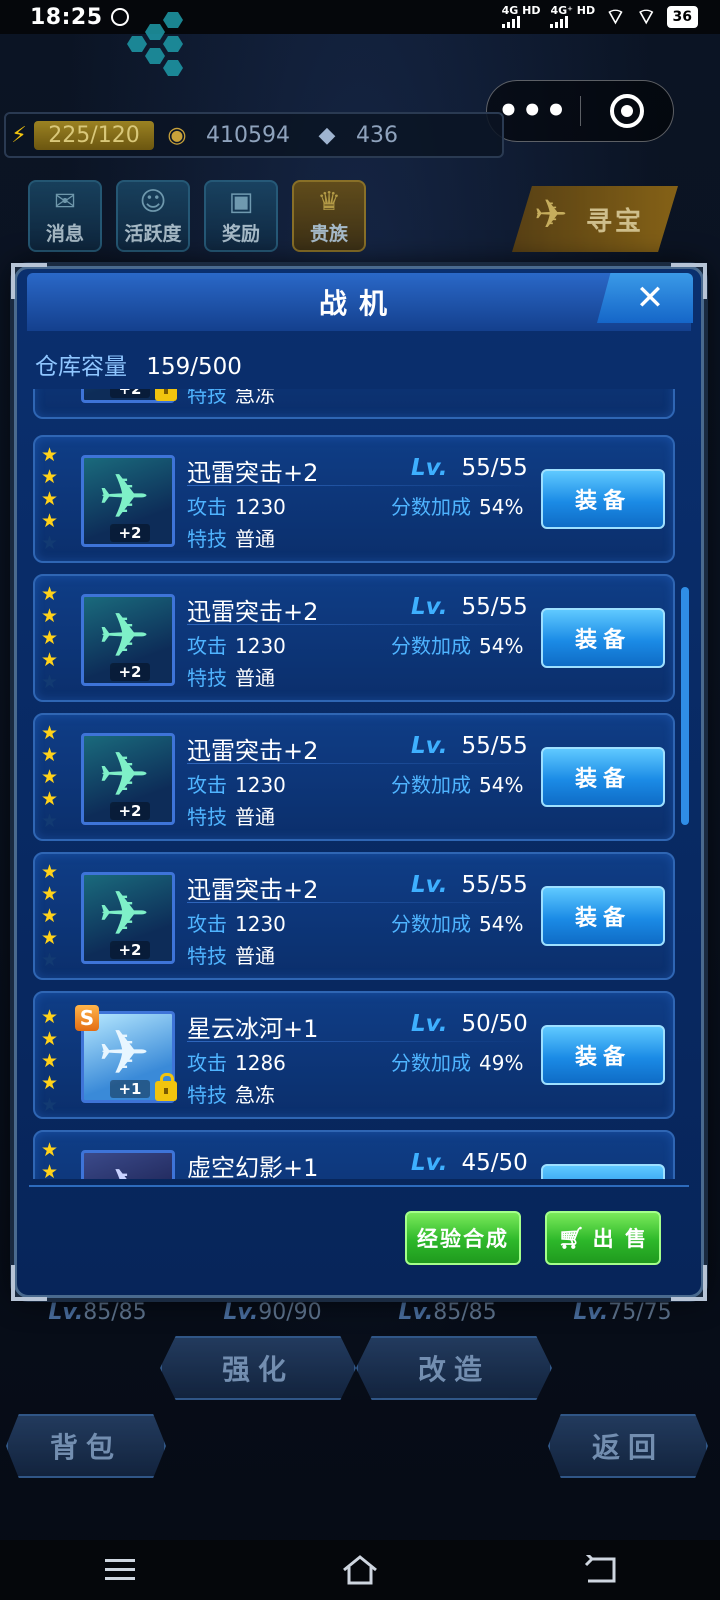 The width and height of the screenshot is (720, 1600). I want to click on attack-value: 1286, so click(260, 1063).